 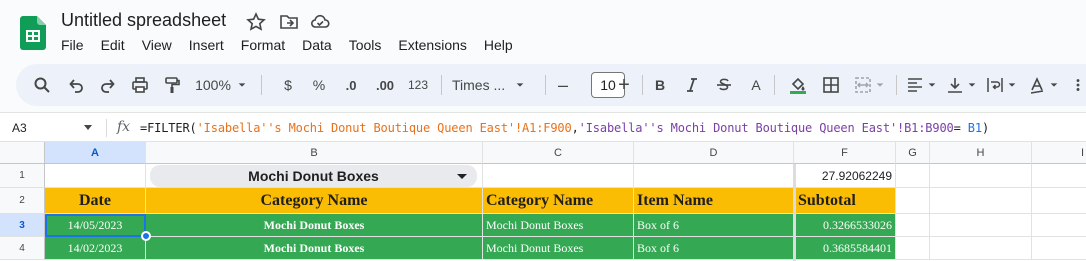 I want to click on column-header-d: D, so click(x=714, y=153).